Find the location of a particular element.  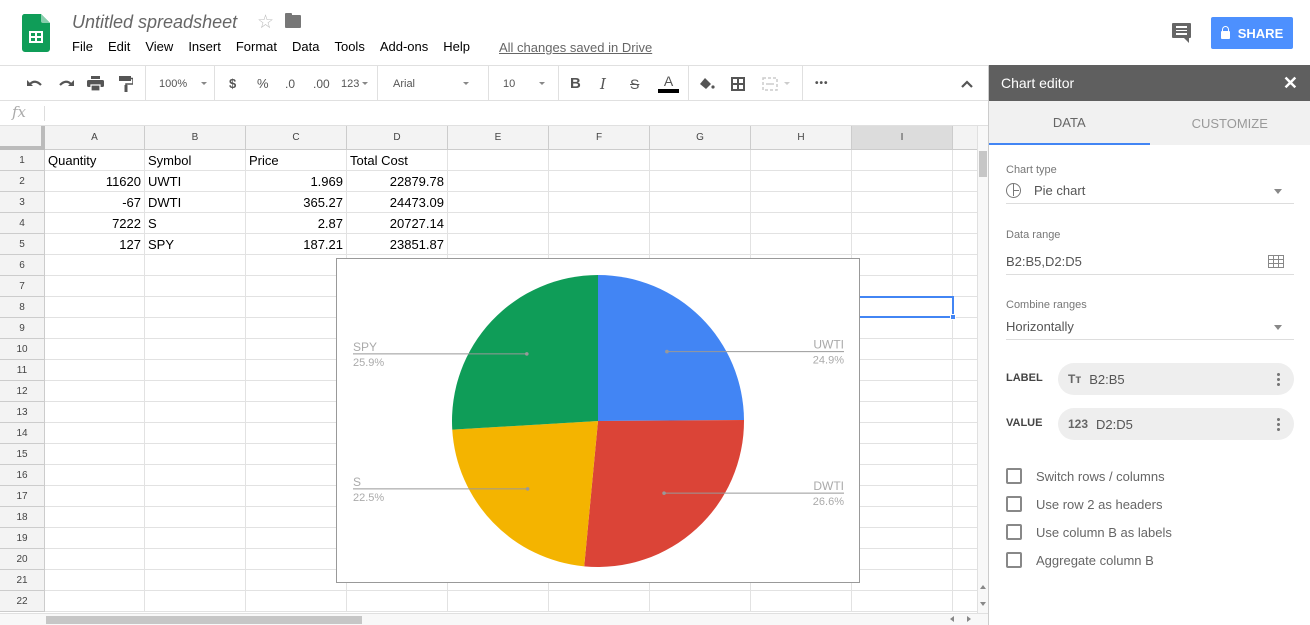

cell: 23851.87 is located at coordinates (397, 244).